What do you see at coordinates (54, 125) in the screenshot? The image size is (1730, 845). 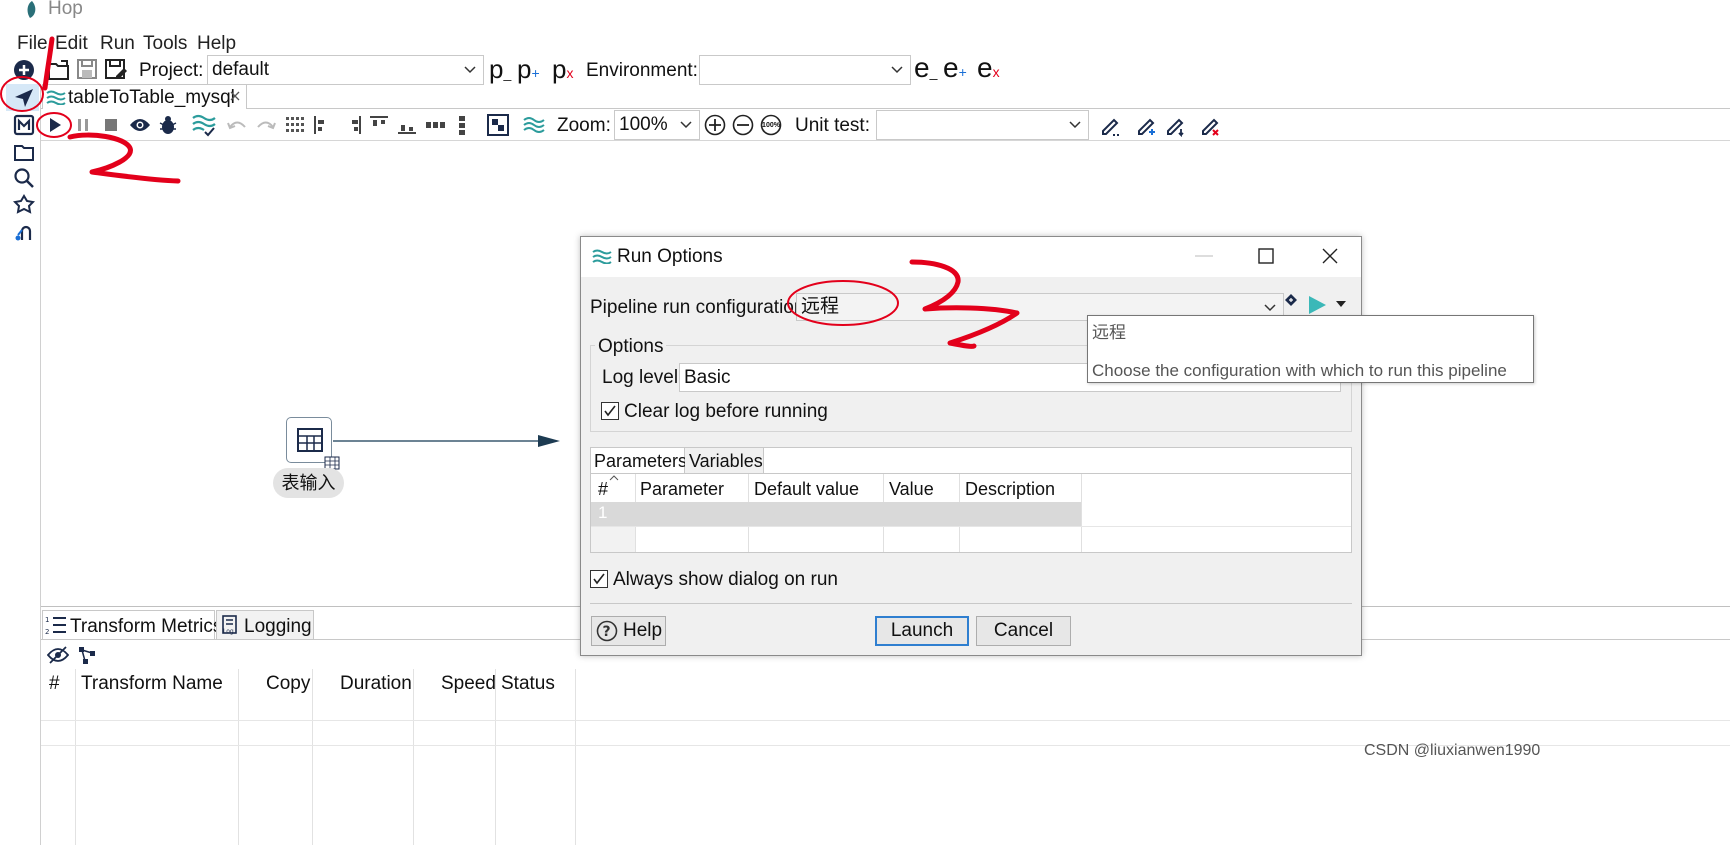 I see `circle-run-mark` at bounding box center [54, 125].